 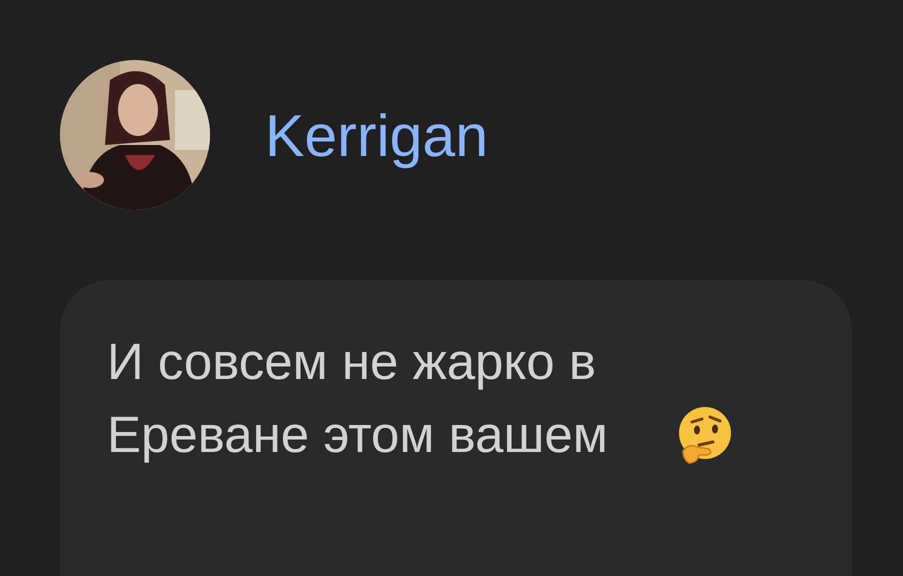 What do you see at coordinates (358, 398) in the screenshot?
I see `message-text: И совсем не жарко в Ереване этом вашем` at bounding box center [358, 398].